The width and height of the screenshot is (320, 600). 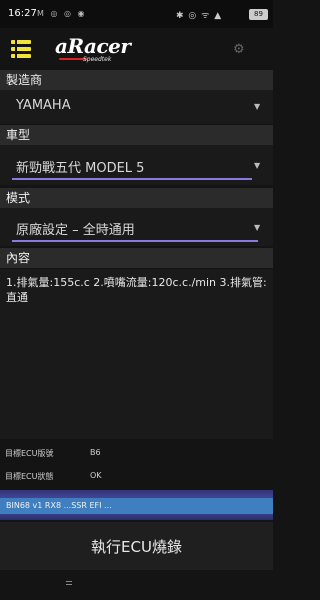 What do you see at coordinates (97, 59) in the screenshot?
I see `logo-subtext: Speedtek` at bounding box center [97, 59].